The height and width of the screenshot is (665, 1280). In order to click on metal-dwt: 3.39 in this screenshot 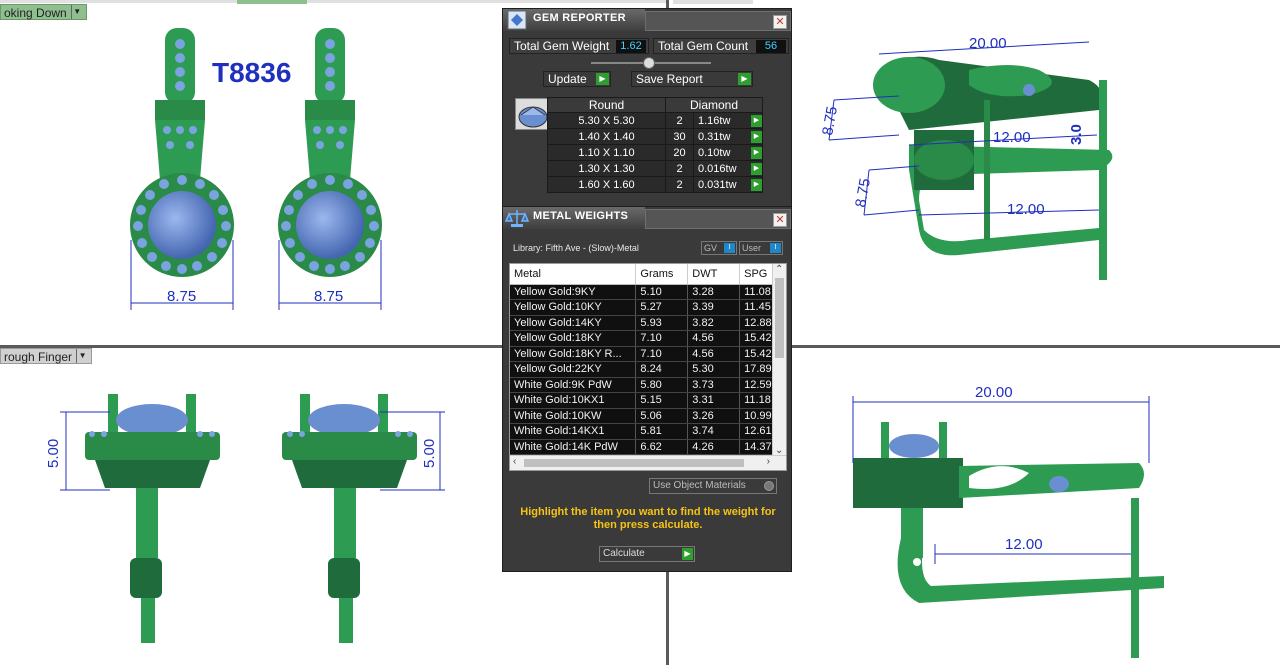, I will do `click(714, 307)`.